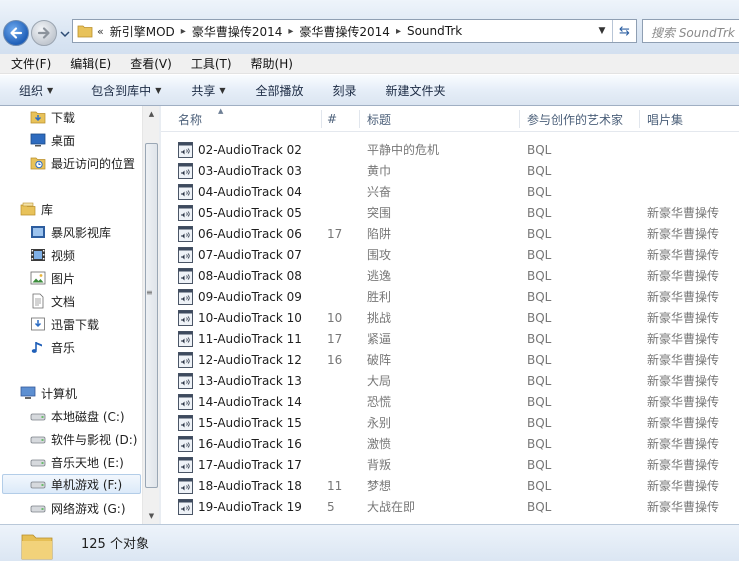 The image size is (739, 561). What do you see at coordinates (149, 63) in the screenshot?
I see `menu-view: 查看(V)` at bounding box center [149, 63].